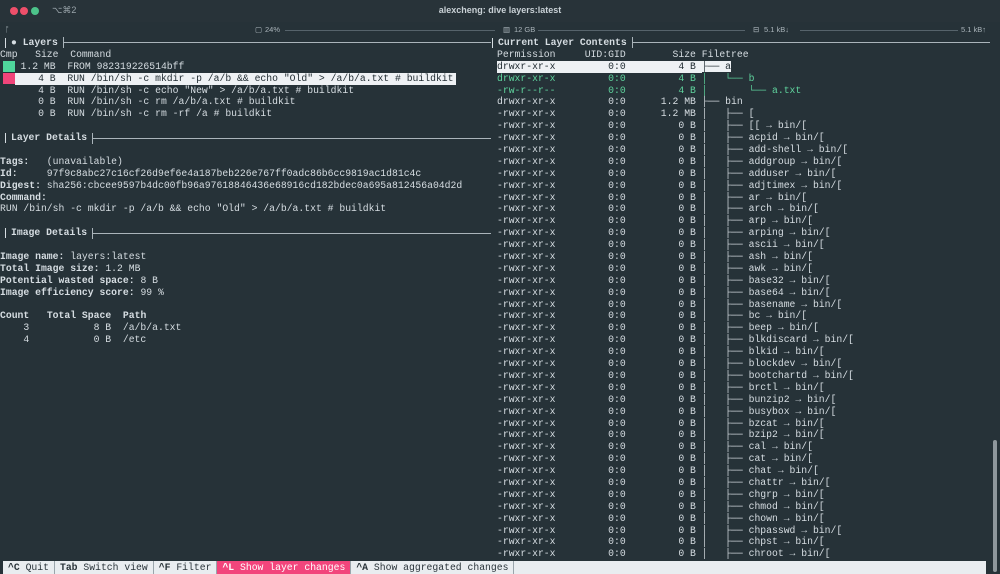 The image size is (1000, 574). I want to click on file-tree-node: │ ├── bootchartd → bin/[, so click(778, 375).